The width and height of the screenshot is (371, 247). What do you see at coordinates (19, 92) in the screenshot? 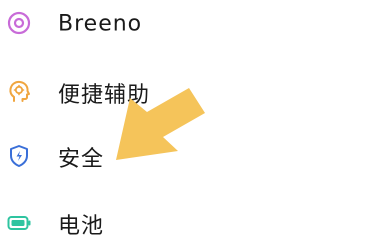
I see `assist-head-icon` at bounding box center [19, 92].